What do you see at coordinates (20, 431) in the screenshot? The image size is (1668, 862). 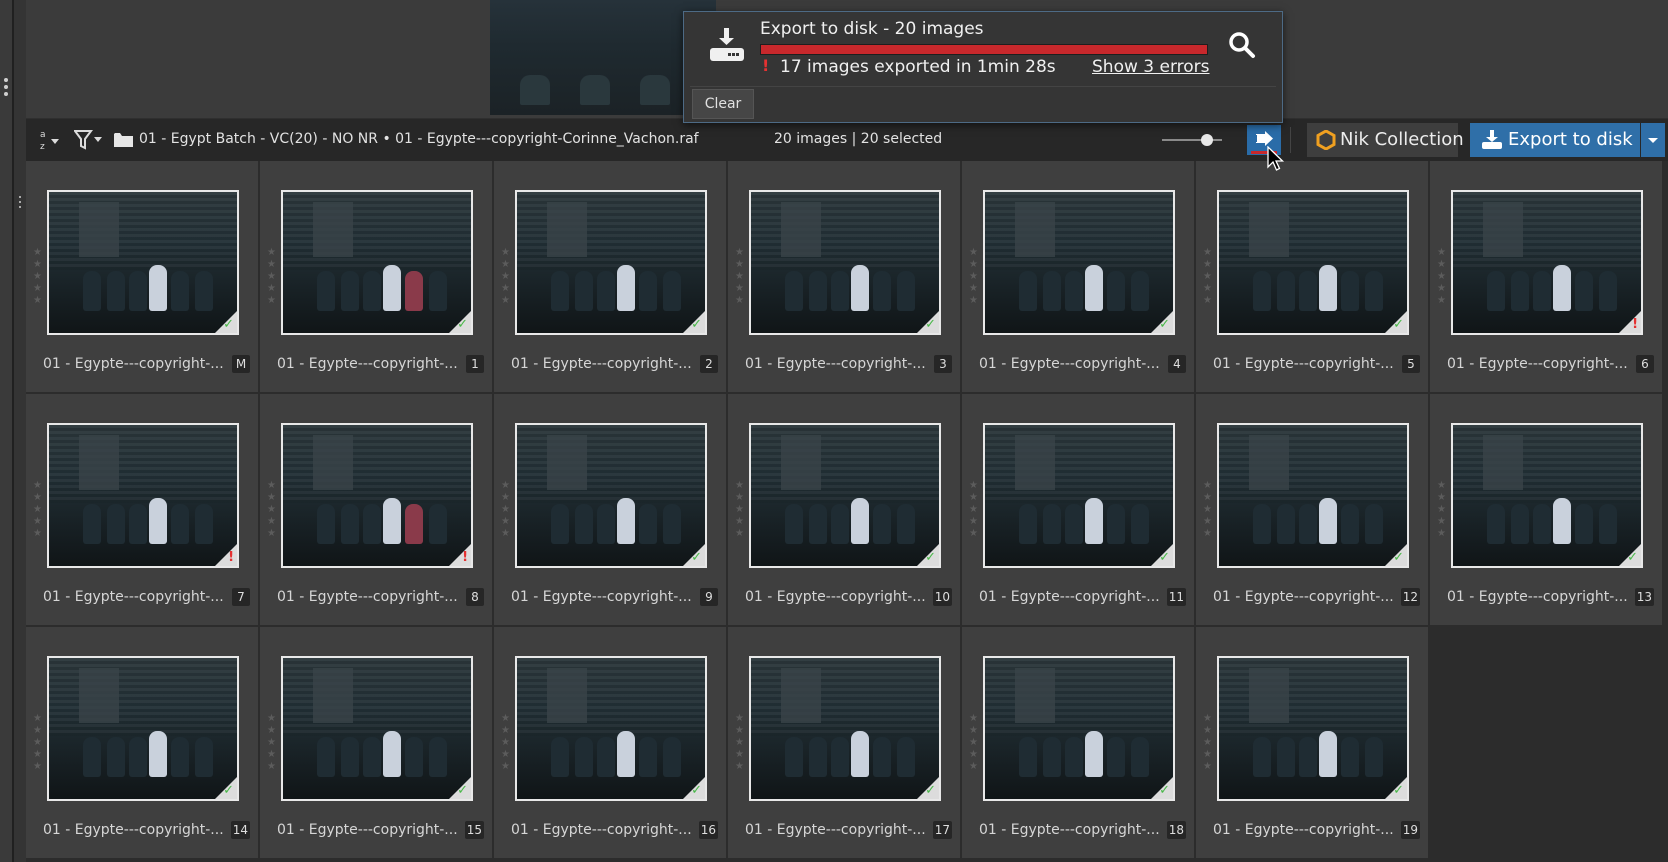 I see `panel-resize-handle` at bounding box center [20, 431].